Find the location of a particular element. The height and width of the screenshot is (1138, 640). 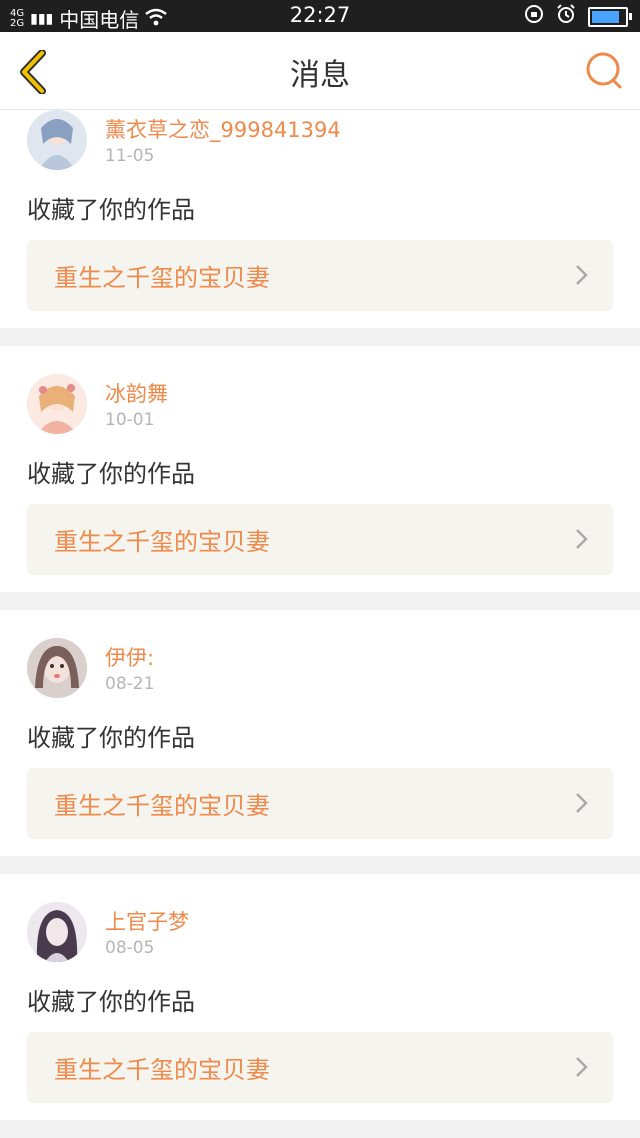

message-date: 08-05 is located at coordinates (130, 948).